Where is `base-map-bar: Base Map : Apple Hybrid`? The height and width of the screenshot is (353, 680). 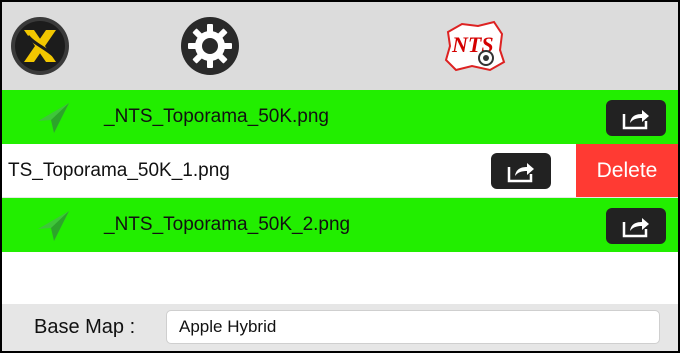
base-map-bar: Base Map : Apple Hybrid is located at coordinates (340, 327).